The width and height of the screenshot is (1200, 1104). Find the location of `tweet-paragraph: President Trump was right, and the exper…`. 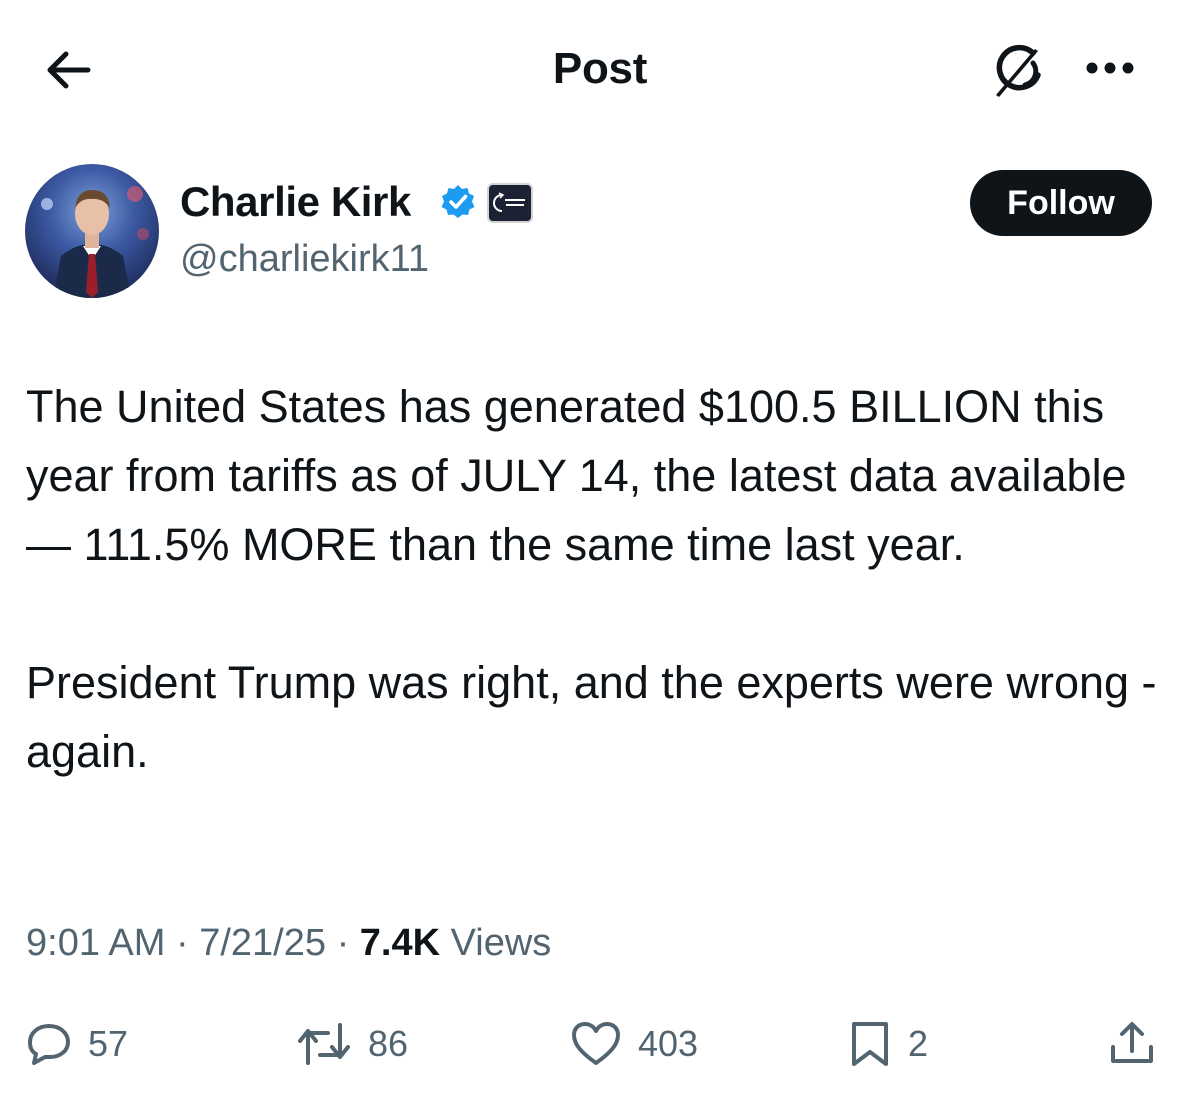

tweet-paragraph: President Trump was right, and the exper… is located at coordinates (591, 717).